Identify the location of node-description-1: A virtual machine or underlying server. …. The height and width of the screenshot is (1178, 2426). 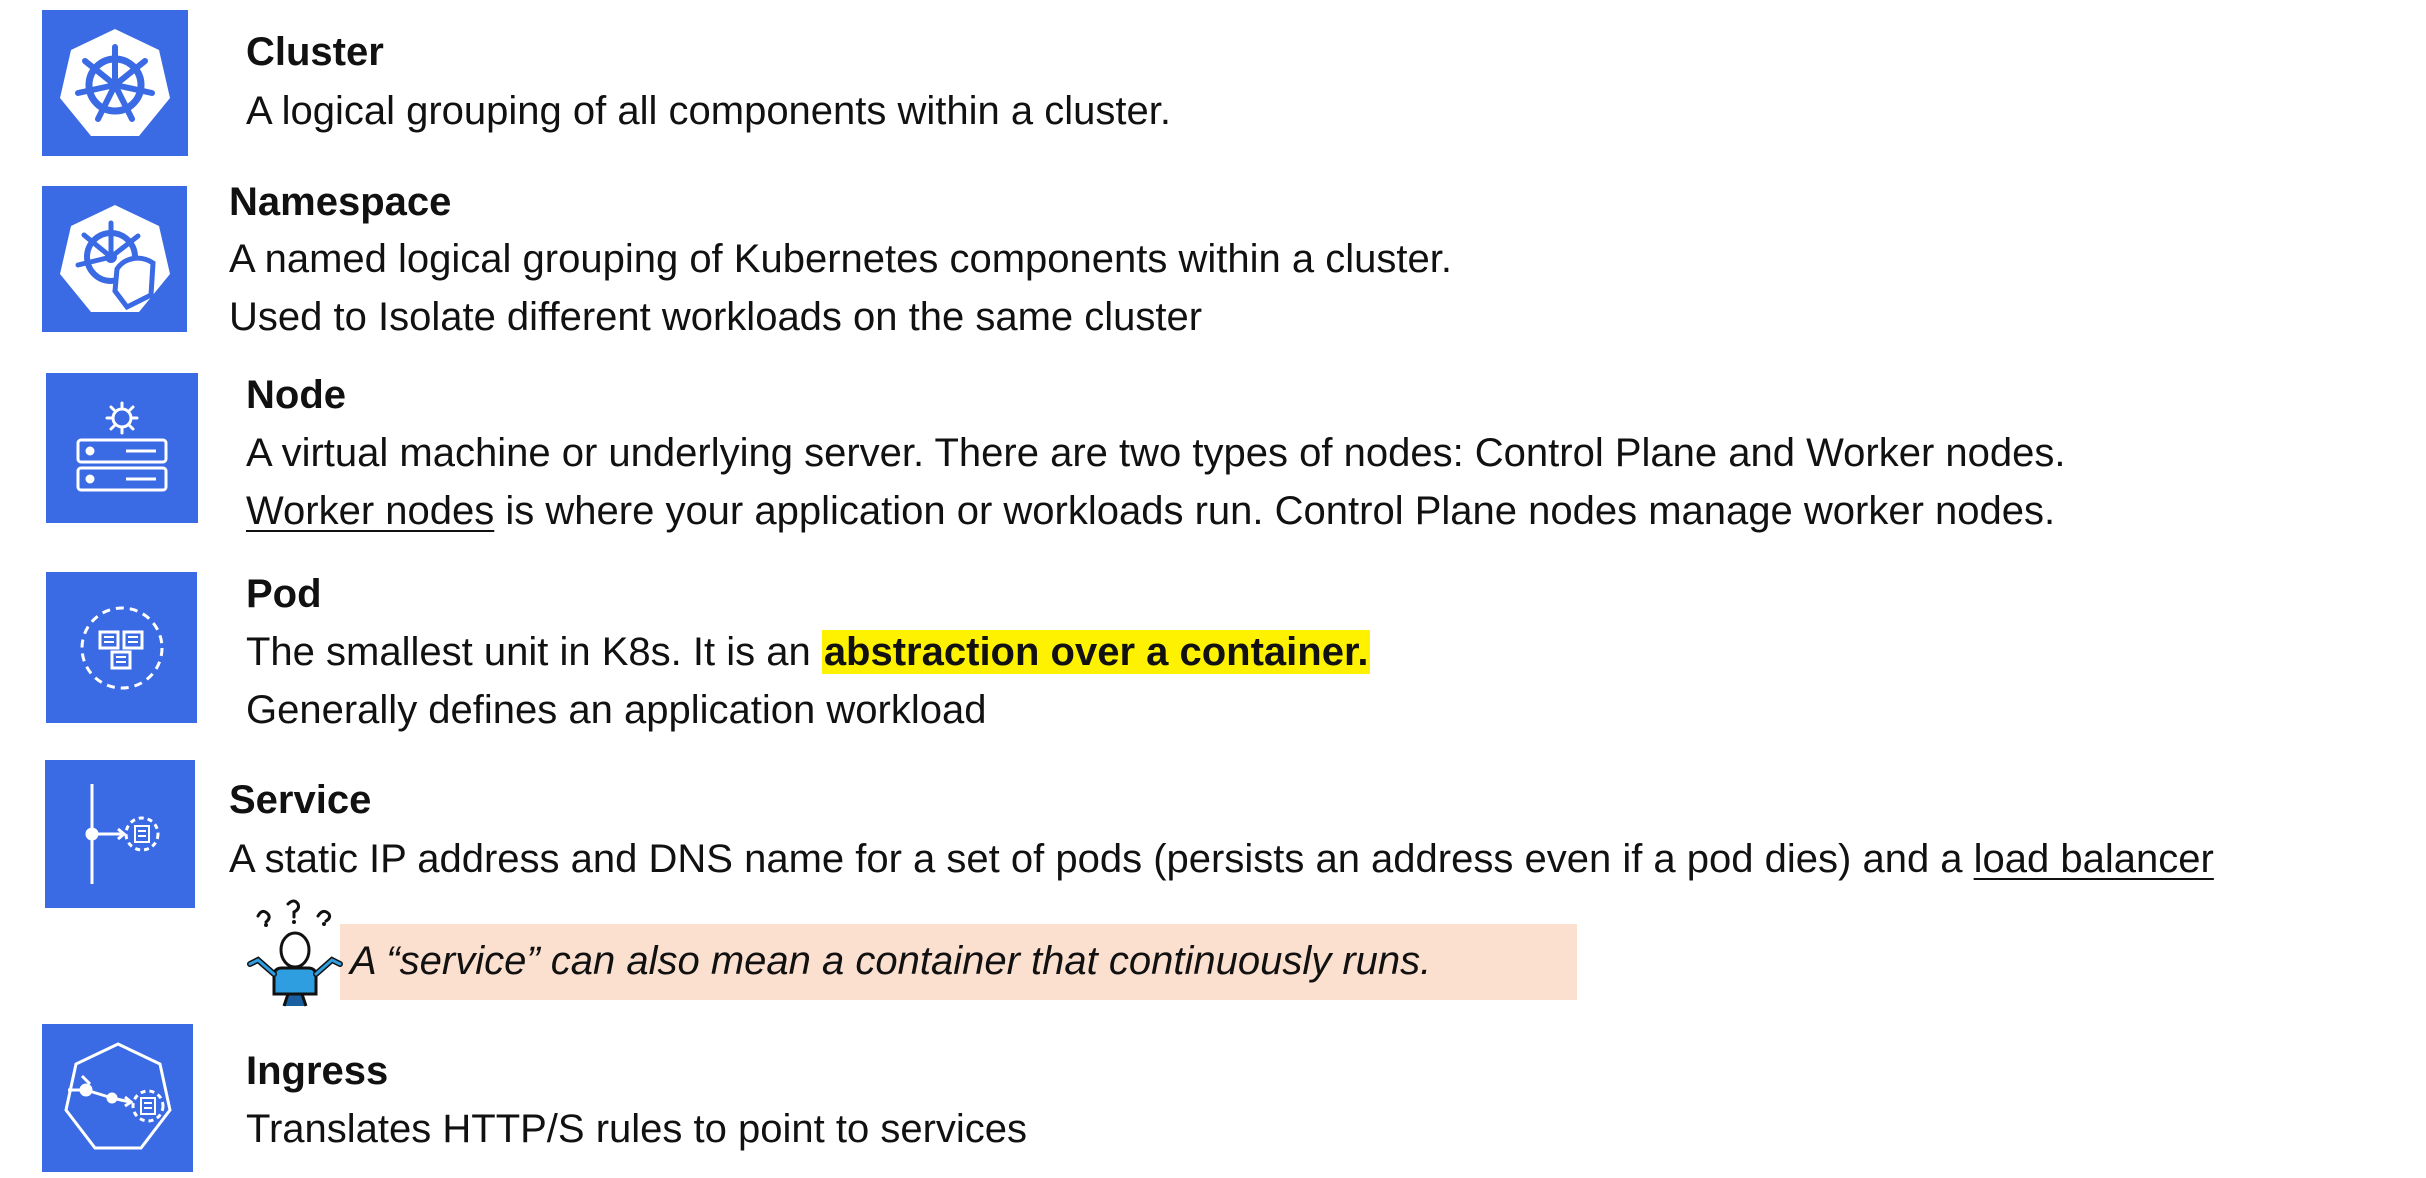
(1156, 453).